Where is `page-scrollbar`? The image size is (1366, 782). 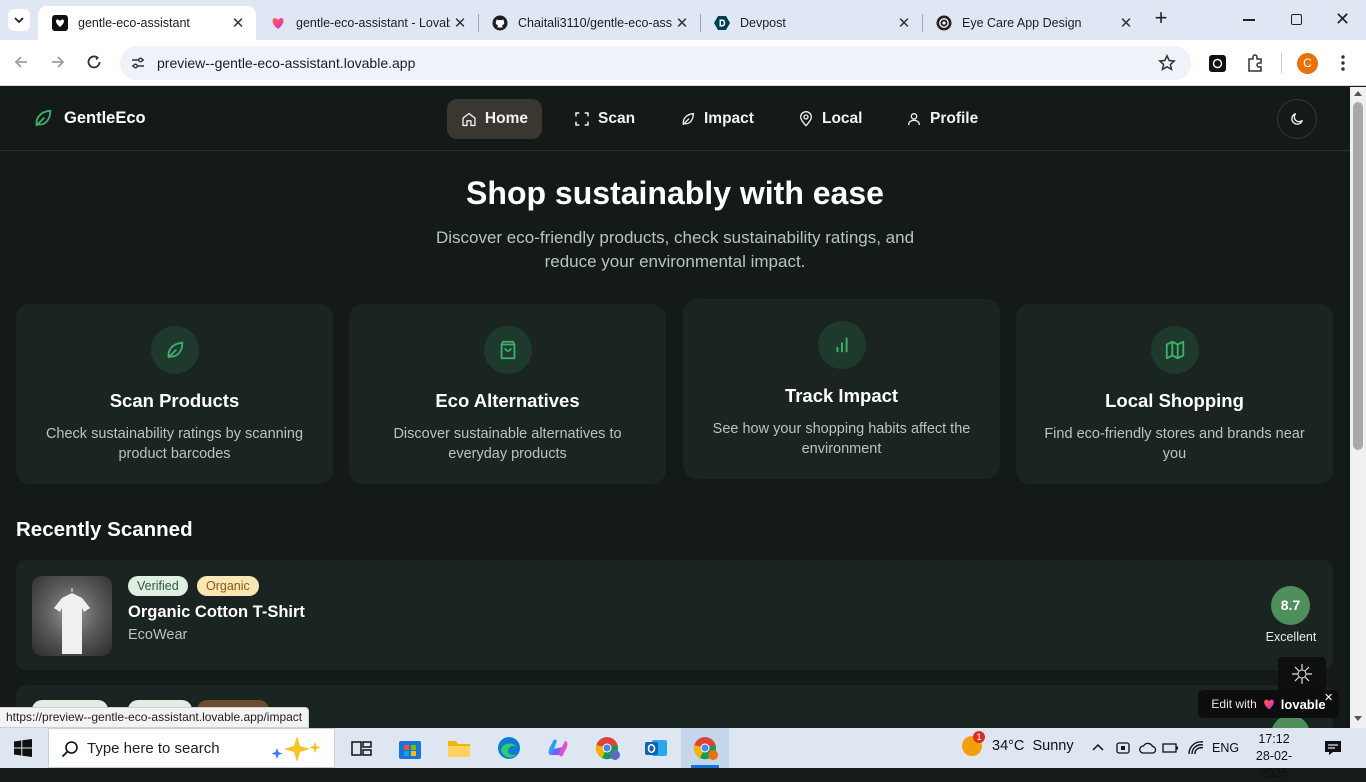
page-scrollbar is located at coordinates (1358, 407).